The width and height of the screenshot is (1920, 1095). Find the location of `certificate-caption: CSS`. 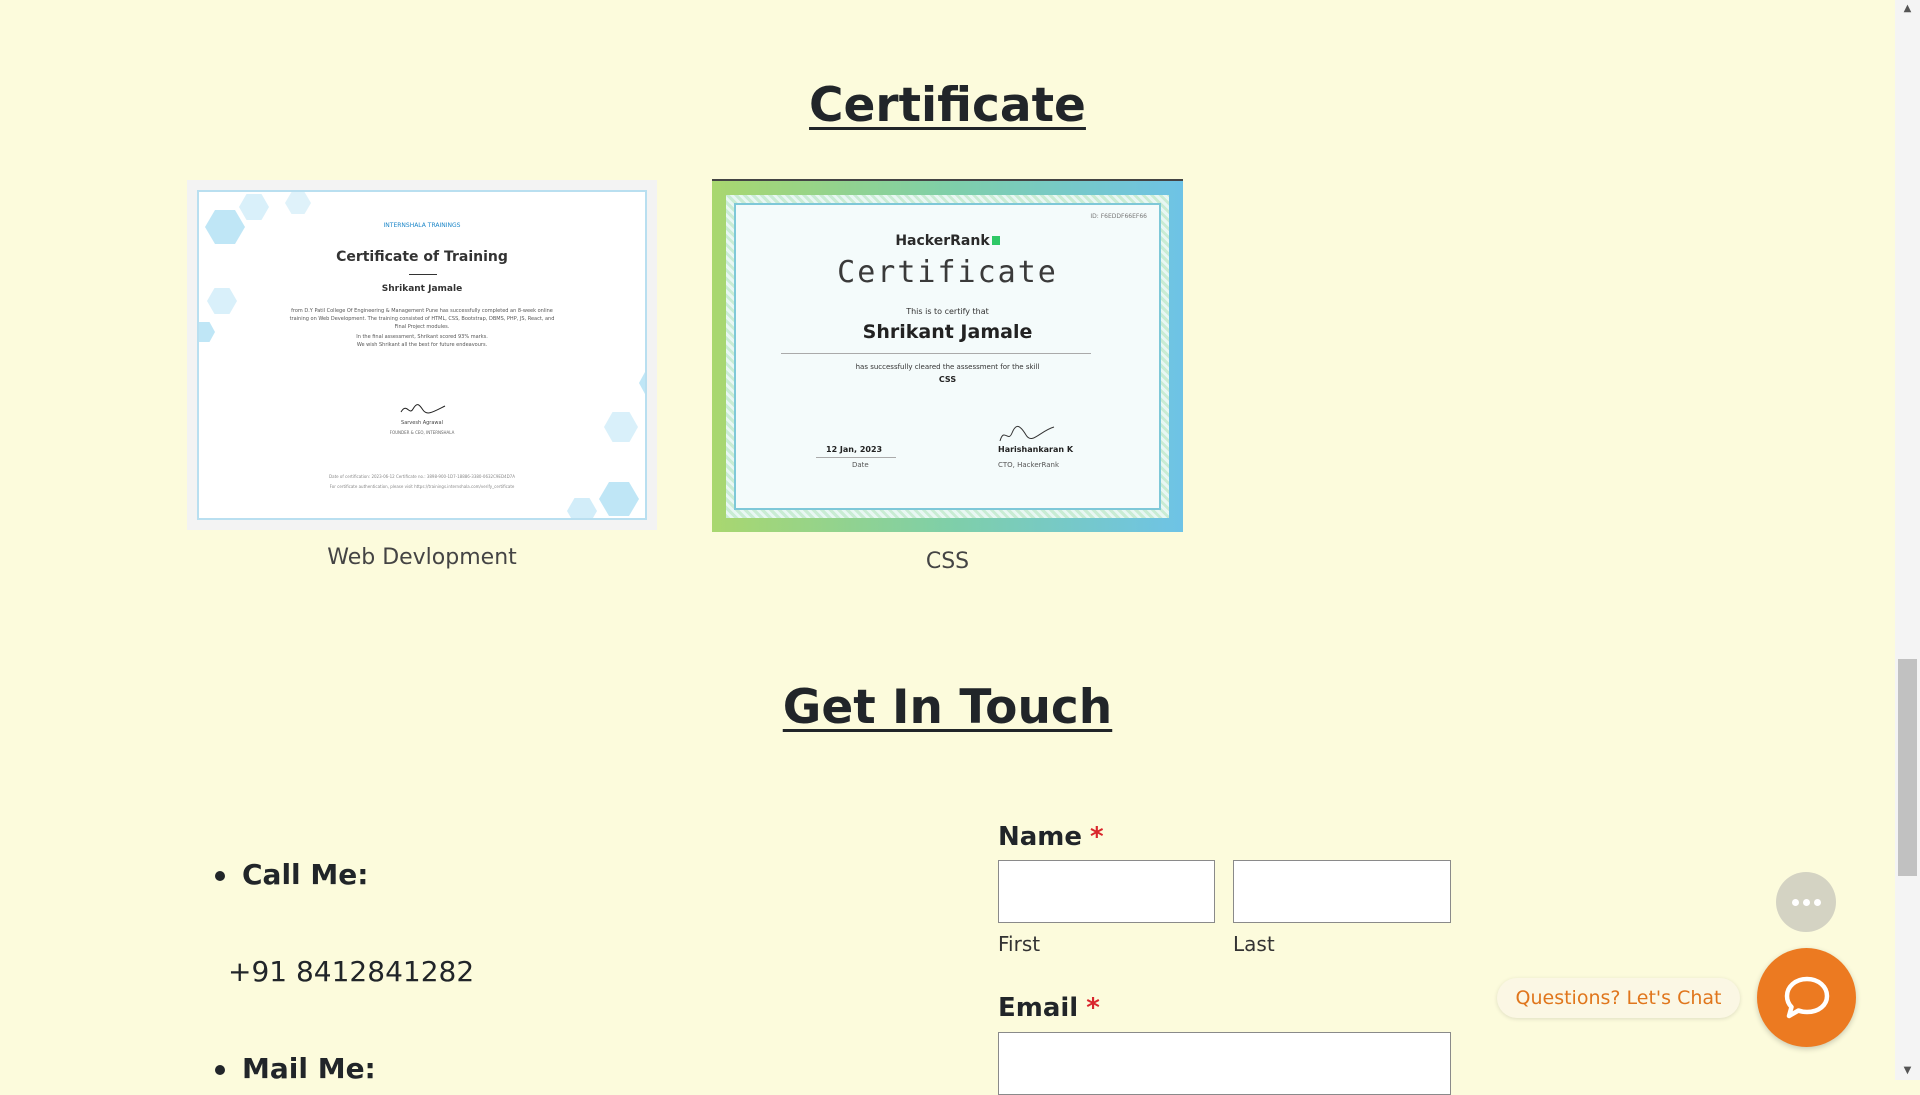

certificate-caption: CSS is located at coordinates (947, 561).